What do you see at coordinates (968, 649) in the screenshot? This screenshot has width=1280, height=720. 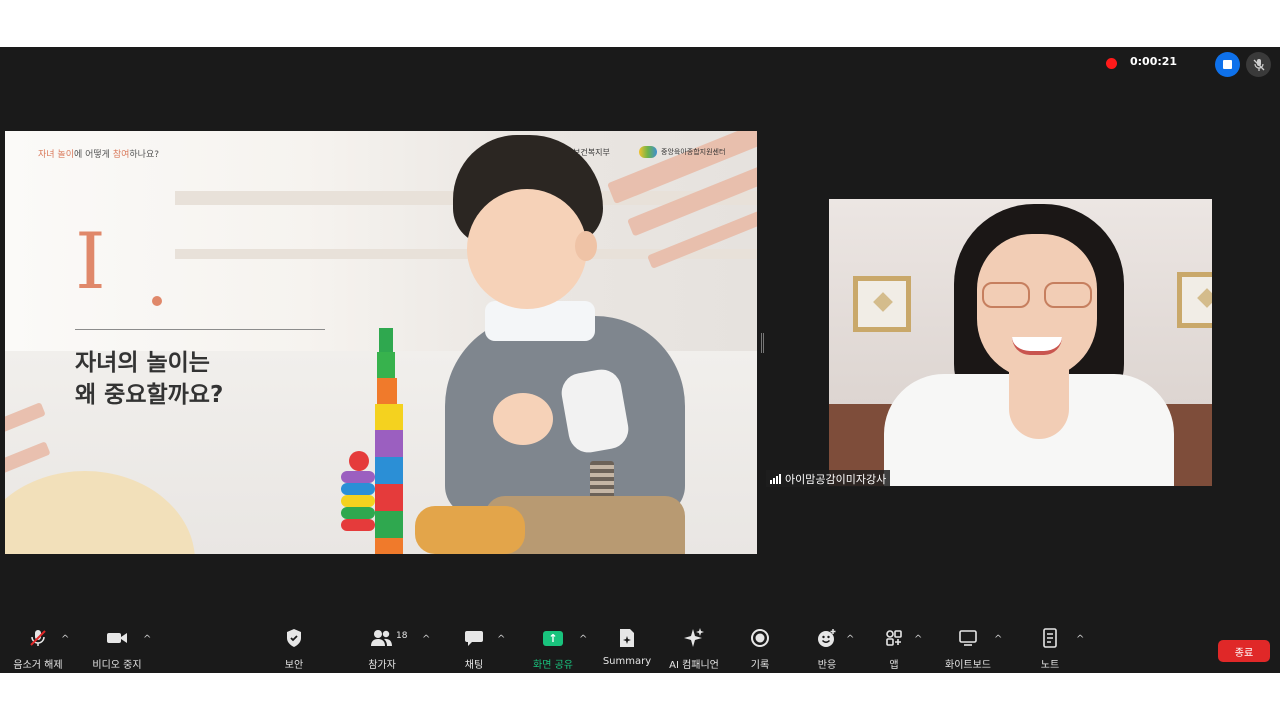 I see `whiteboard-button: 화이트보드` at bounding box center [968, 649].